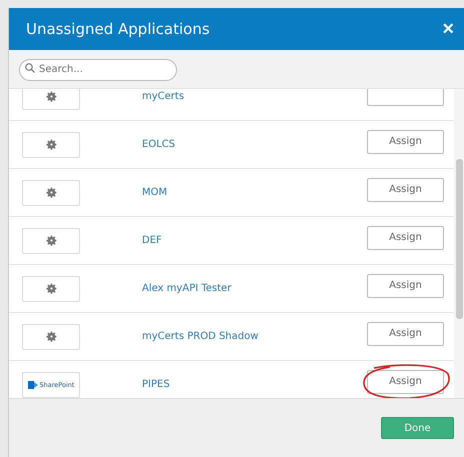 The height and width of the screenshot is (457, 464). I want to click on app-name: Alex myAPI Tester, so click(187, 288).